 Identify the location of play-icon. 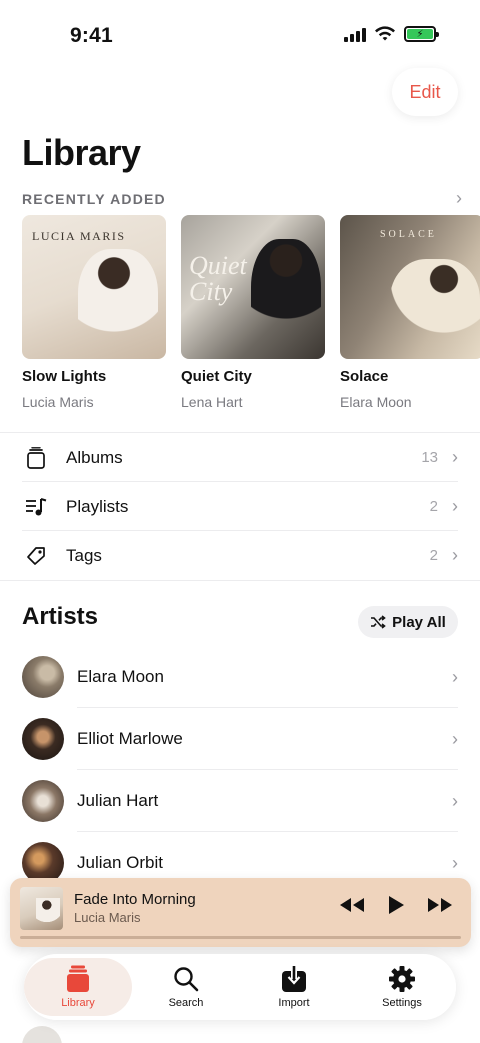
(396, 905).